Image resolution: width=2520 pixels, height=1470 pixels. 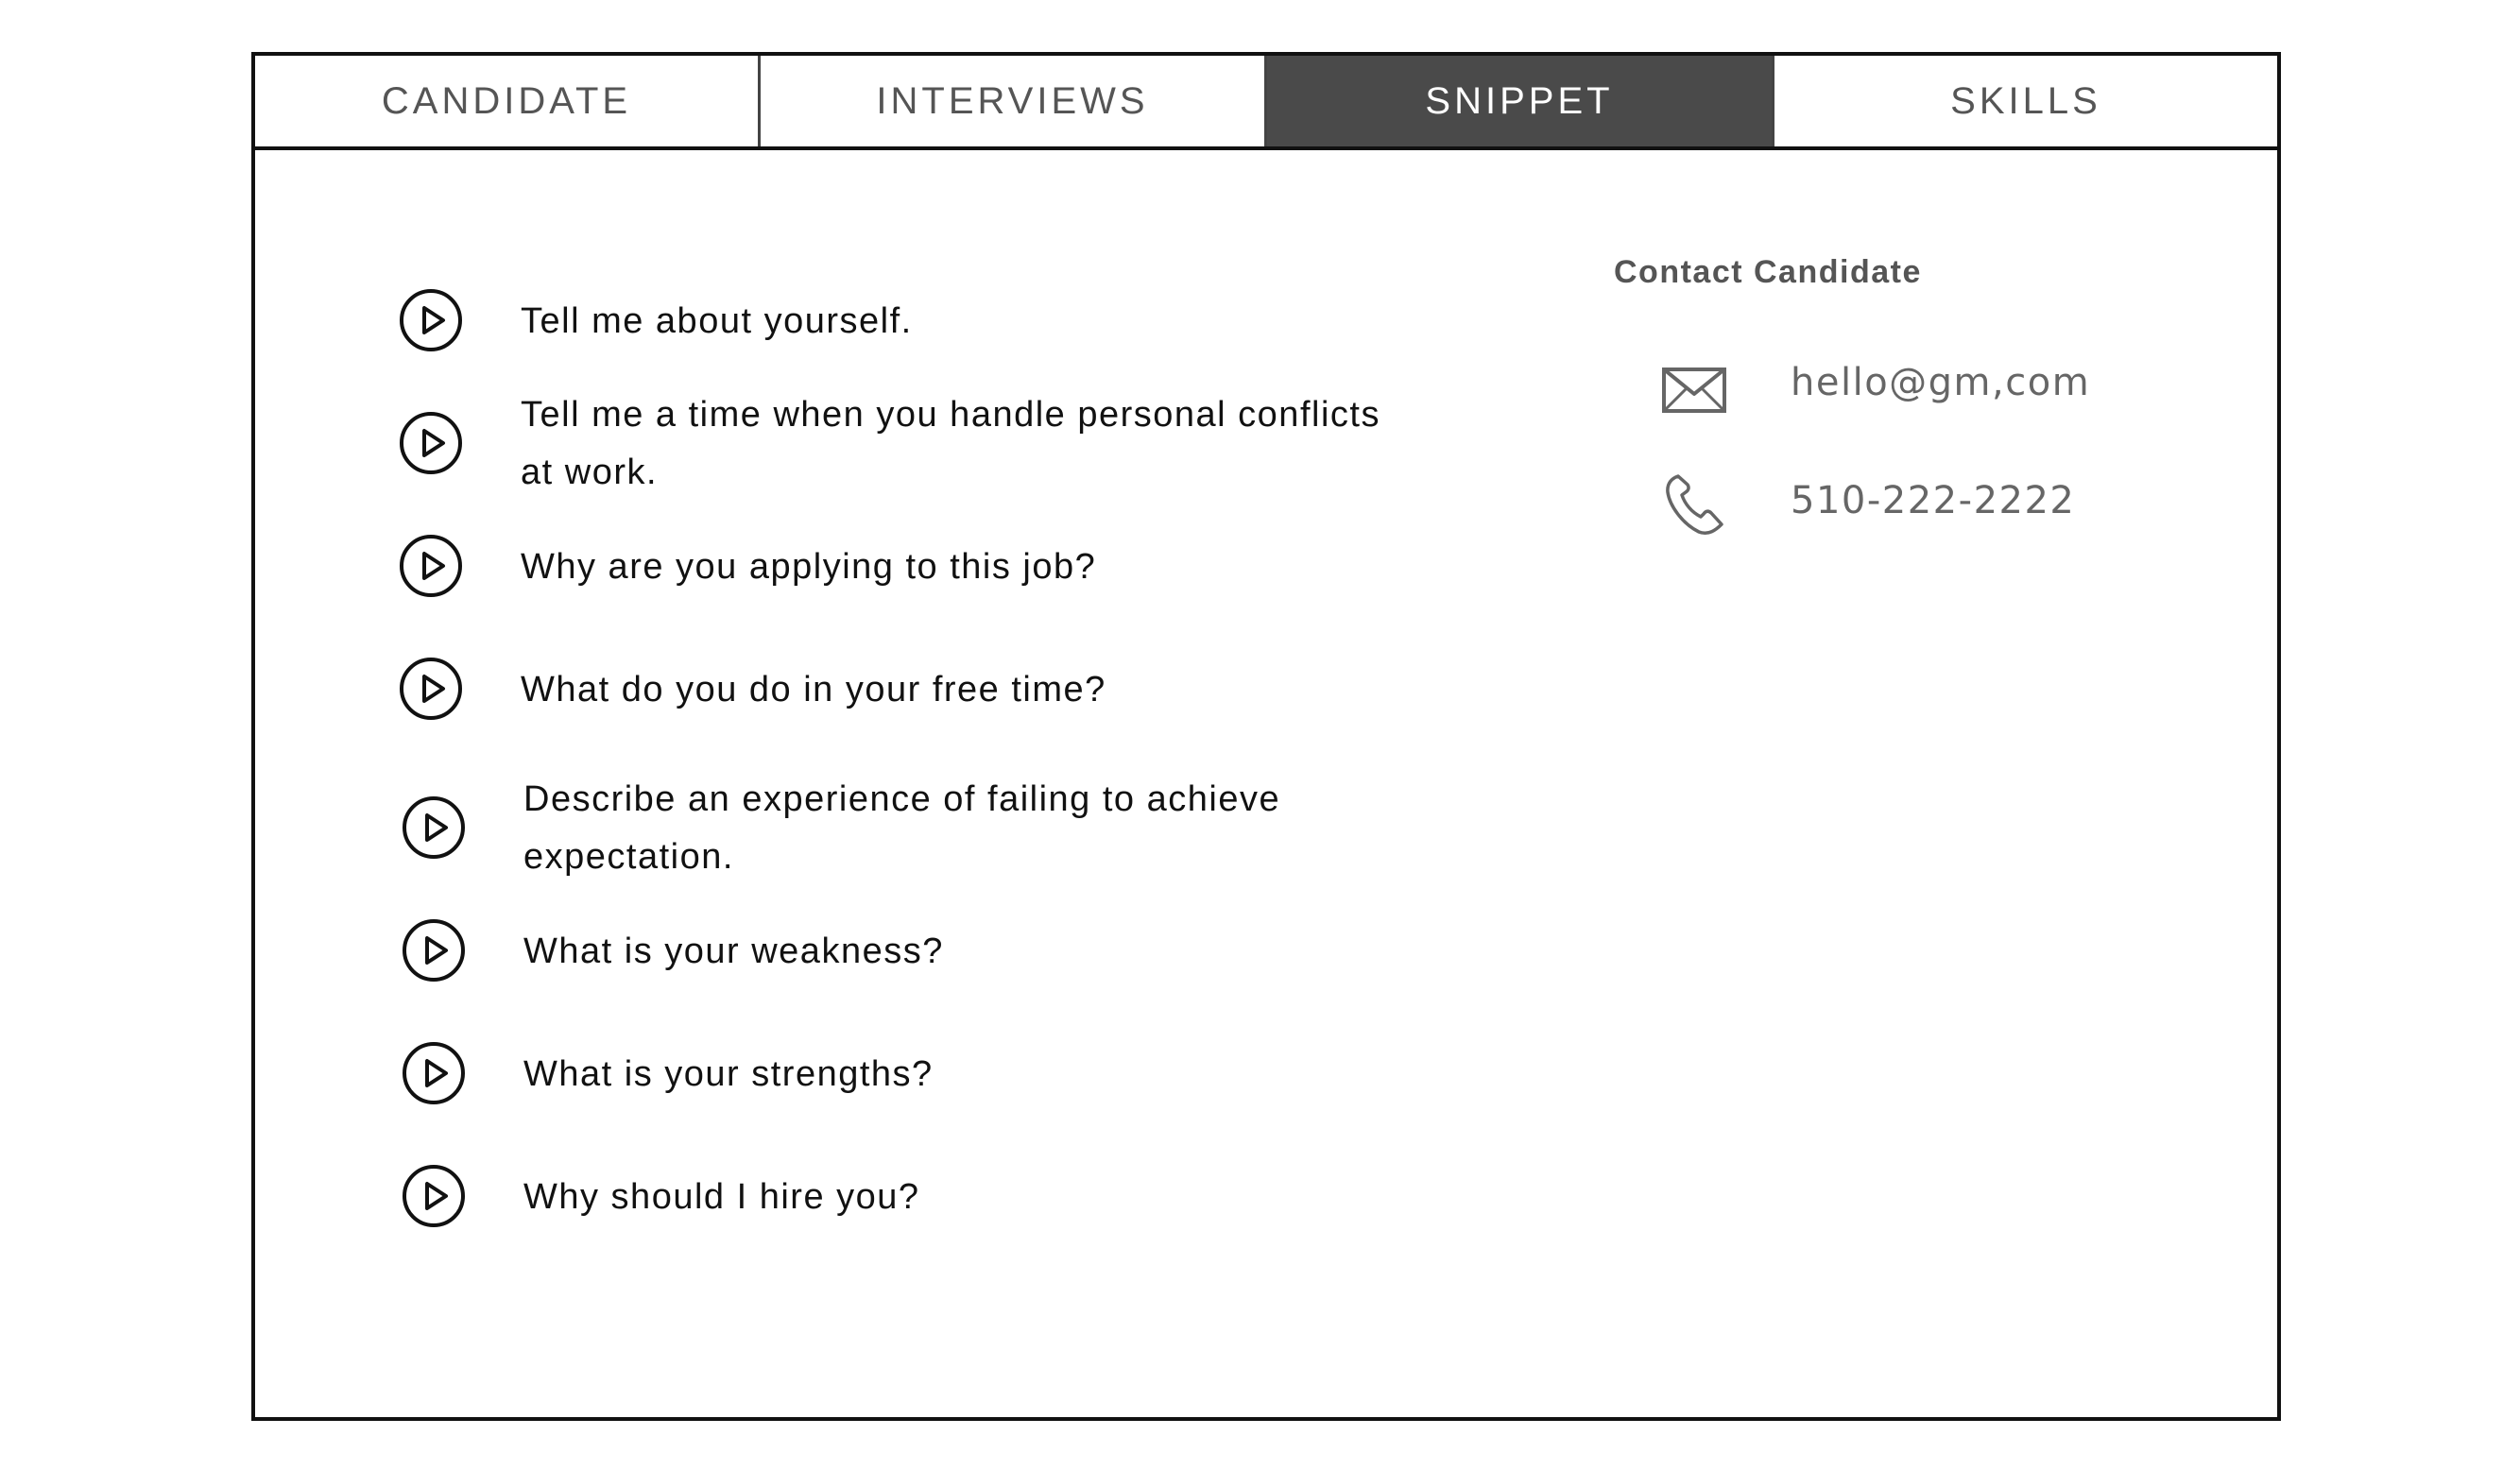 I want to click on question-text: Why are you applying to this job?, so click(x=809, y=567).